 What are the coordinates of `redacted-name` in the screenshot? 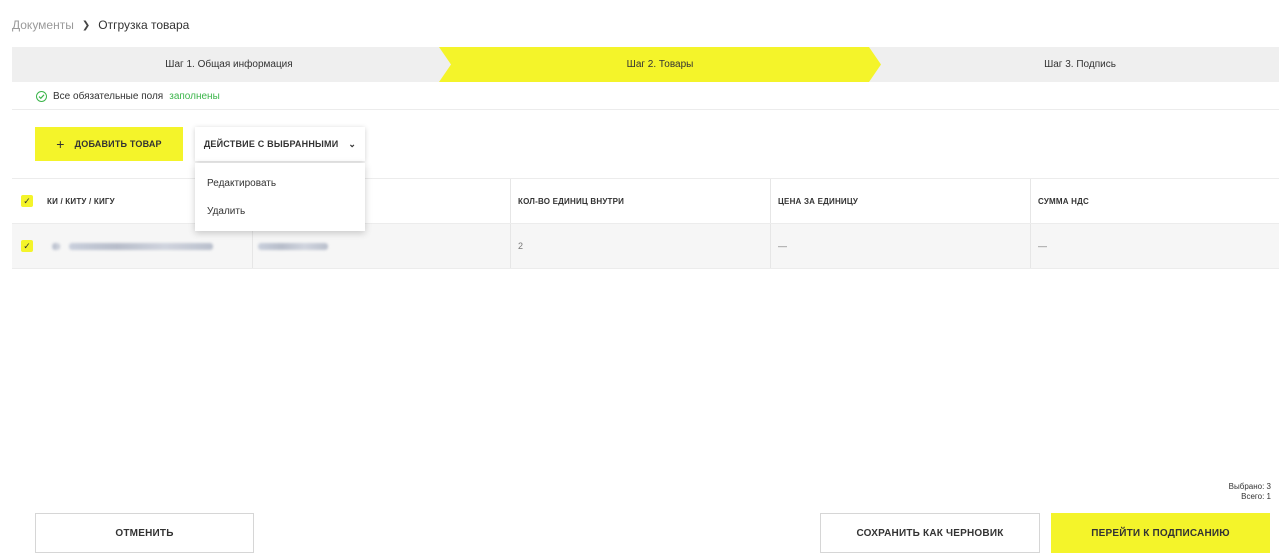 It's located at (293, 246).